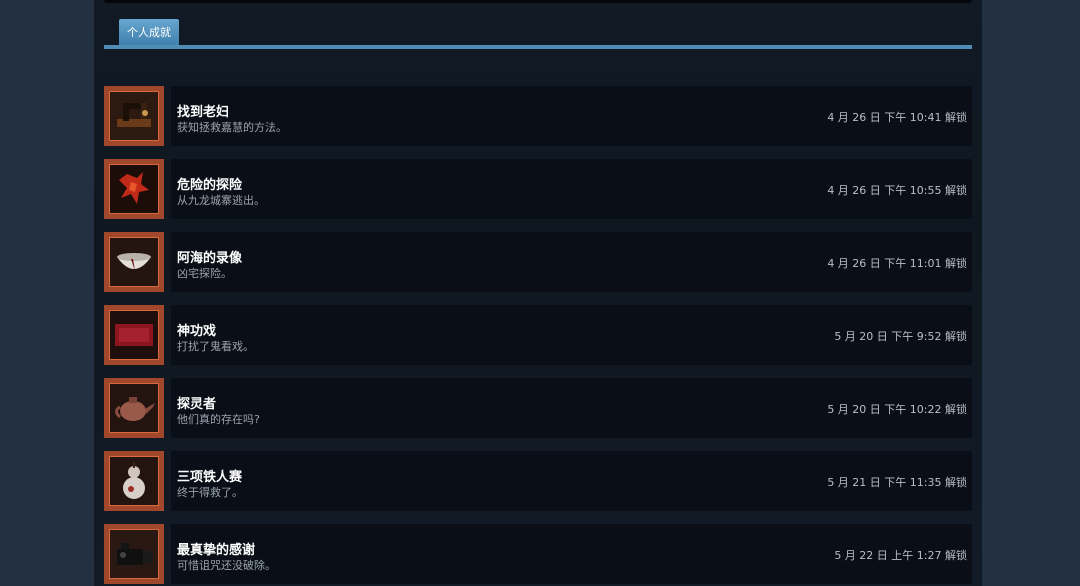  I want to click on achievement-title: 危险的探险, so click(210, 185).